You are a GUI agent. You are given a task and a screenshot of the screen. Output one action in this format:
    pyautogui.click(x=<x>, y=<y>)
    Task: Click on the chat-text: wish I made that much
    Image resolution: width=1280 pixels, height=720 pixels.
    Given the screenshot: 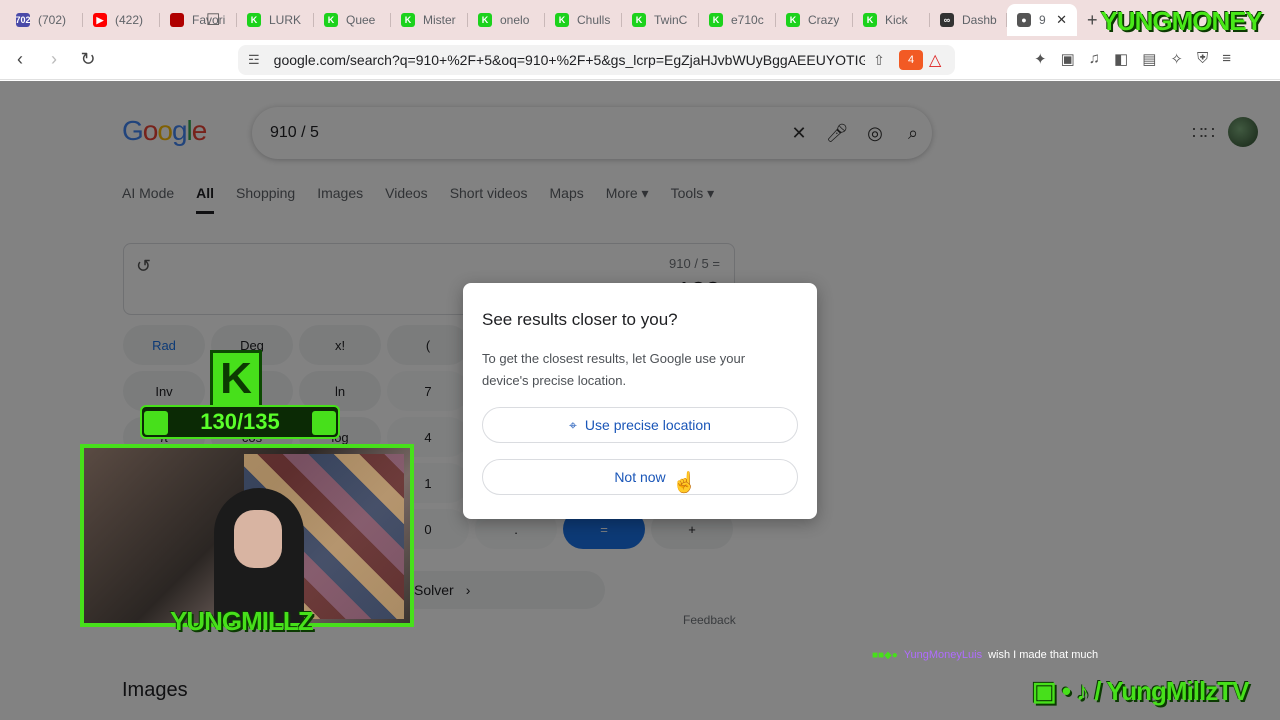 What is the action you would take?
    pyautogui.click(x=1043, y=655)
    